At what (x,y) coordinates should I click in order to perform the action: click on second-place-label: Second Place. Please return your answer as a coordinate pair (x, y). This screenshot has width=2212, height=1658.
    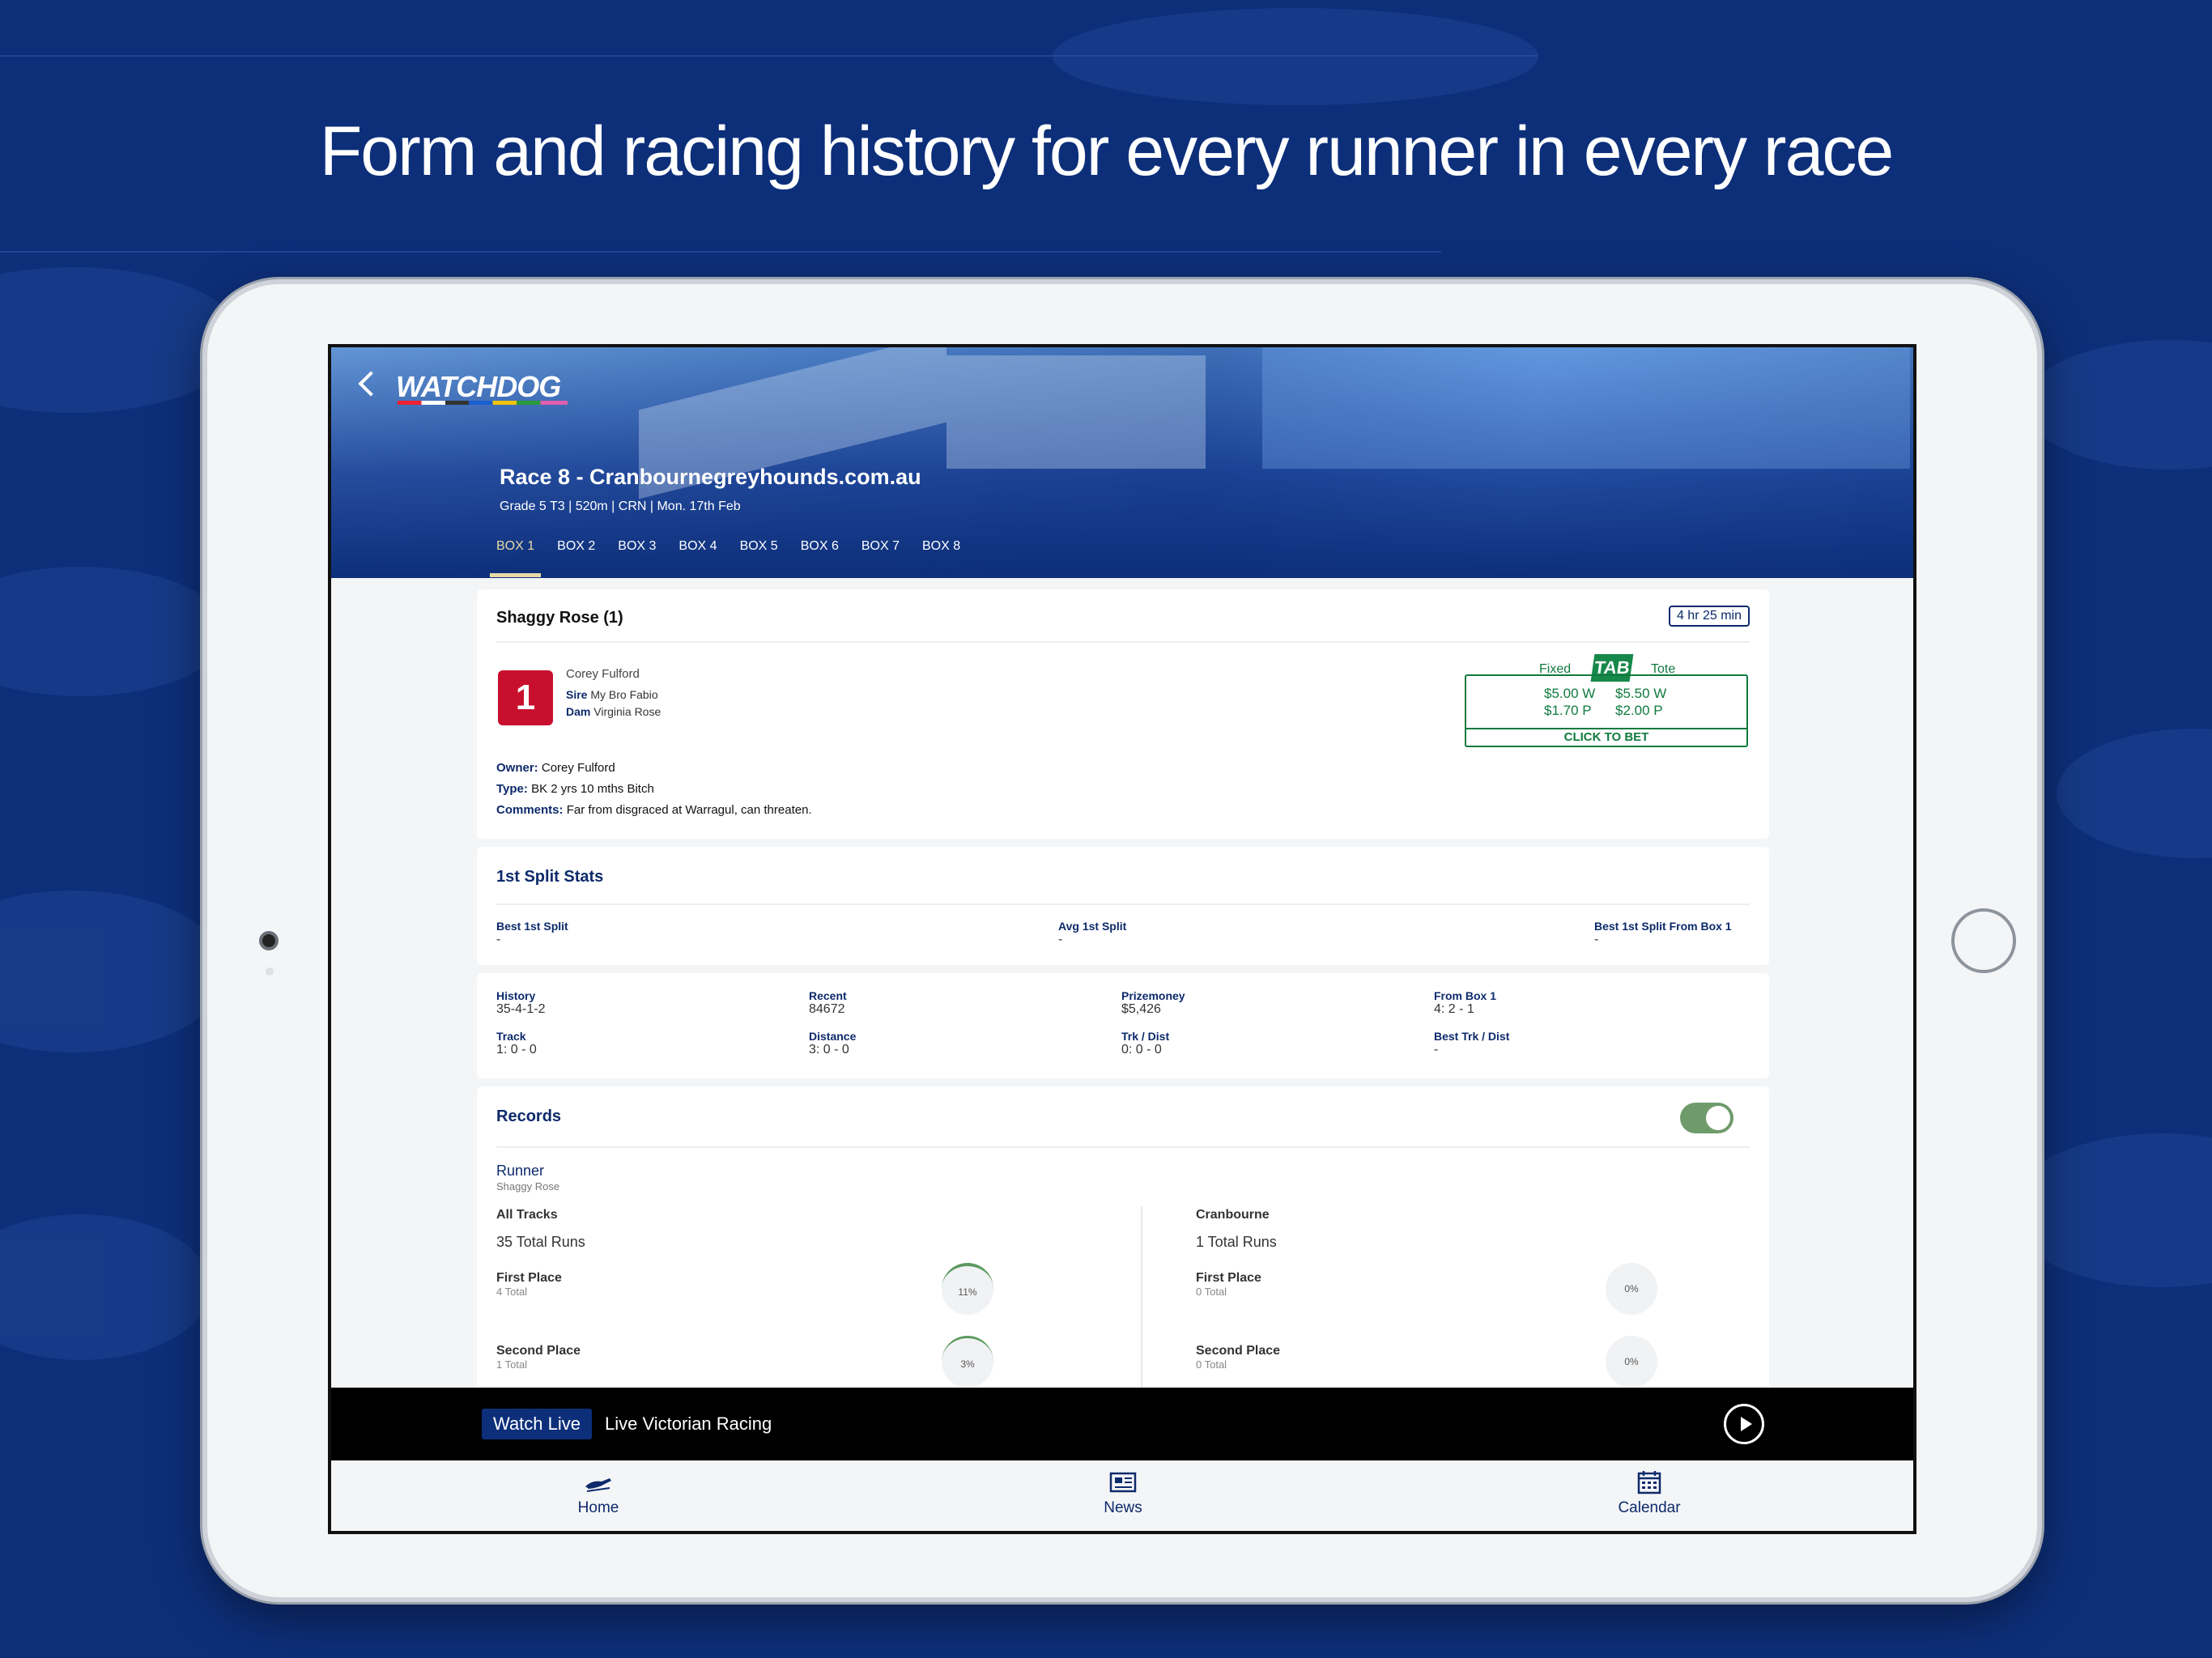
    Looking at the image, I should click on (539, 1351).